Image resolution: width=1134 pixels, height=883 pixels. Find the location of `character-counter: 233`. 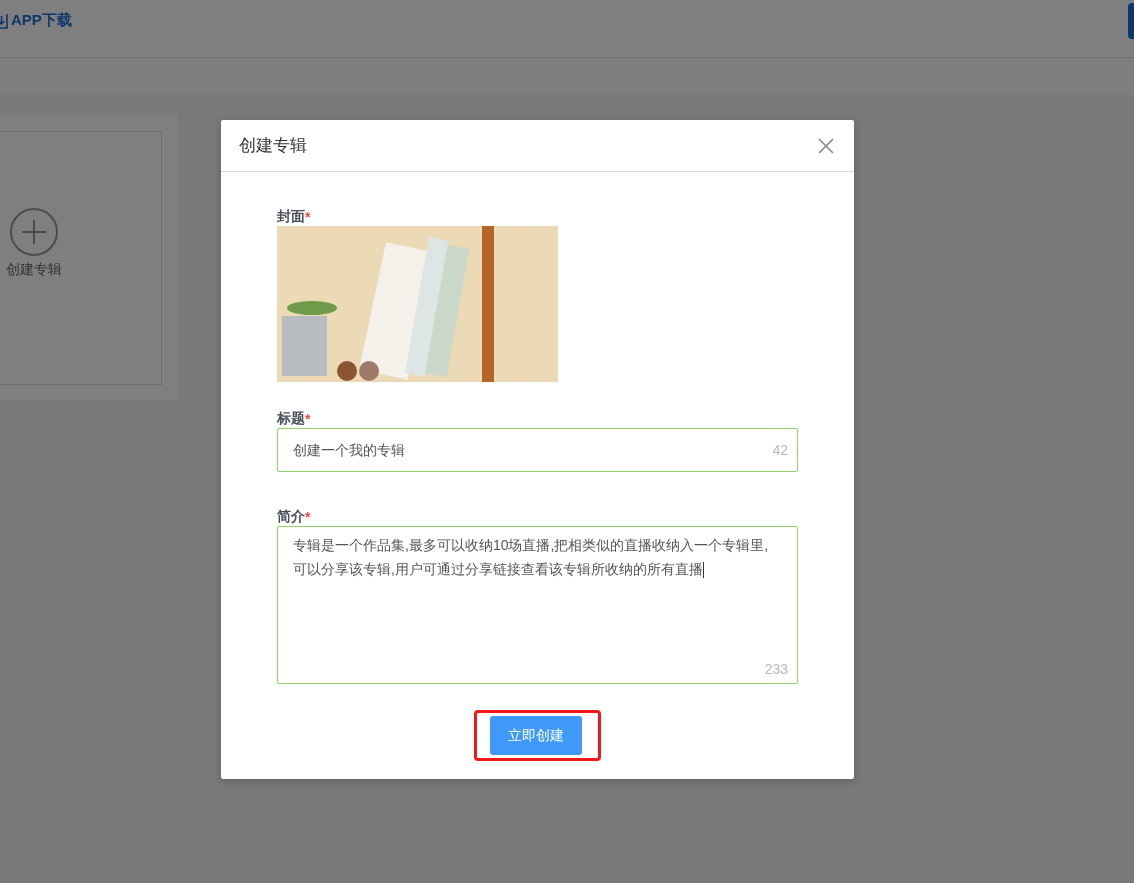

character-counter: 233 is located at coordinates (776, 669).